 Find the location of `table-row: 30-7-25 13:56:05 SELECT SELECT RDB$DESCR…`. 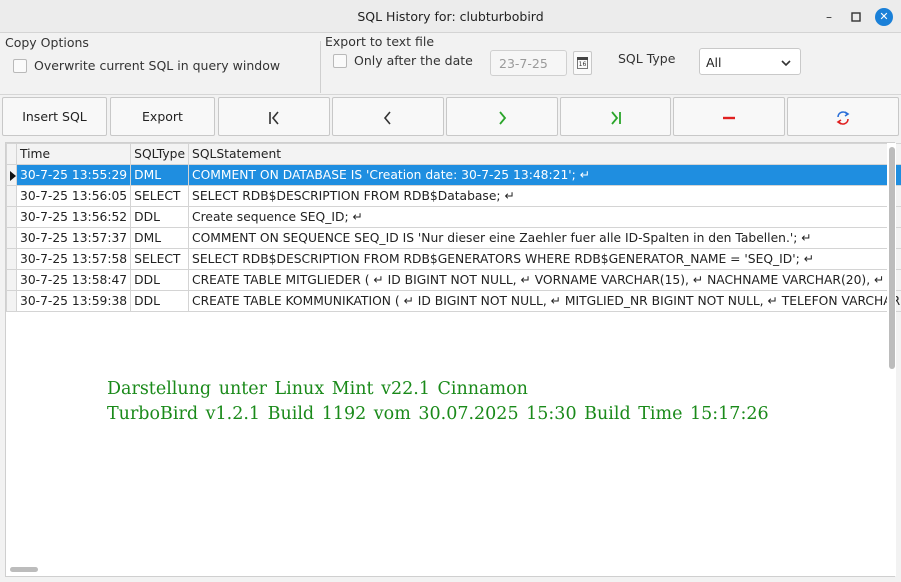

table-row: 30-7-25 13:56:05 SELECT SELECT RDB$DESCR… is located at coordinates (453, 196).